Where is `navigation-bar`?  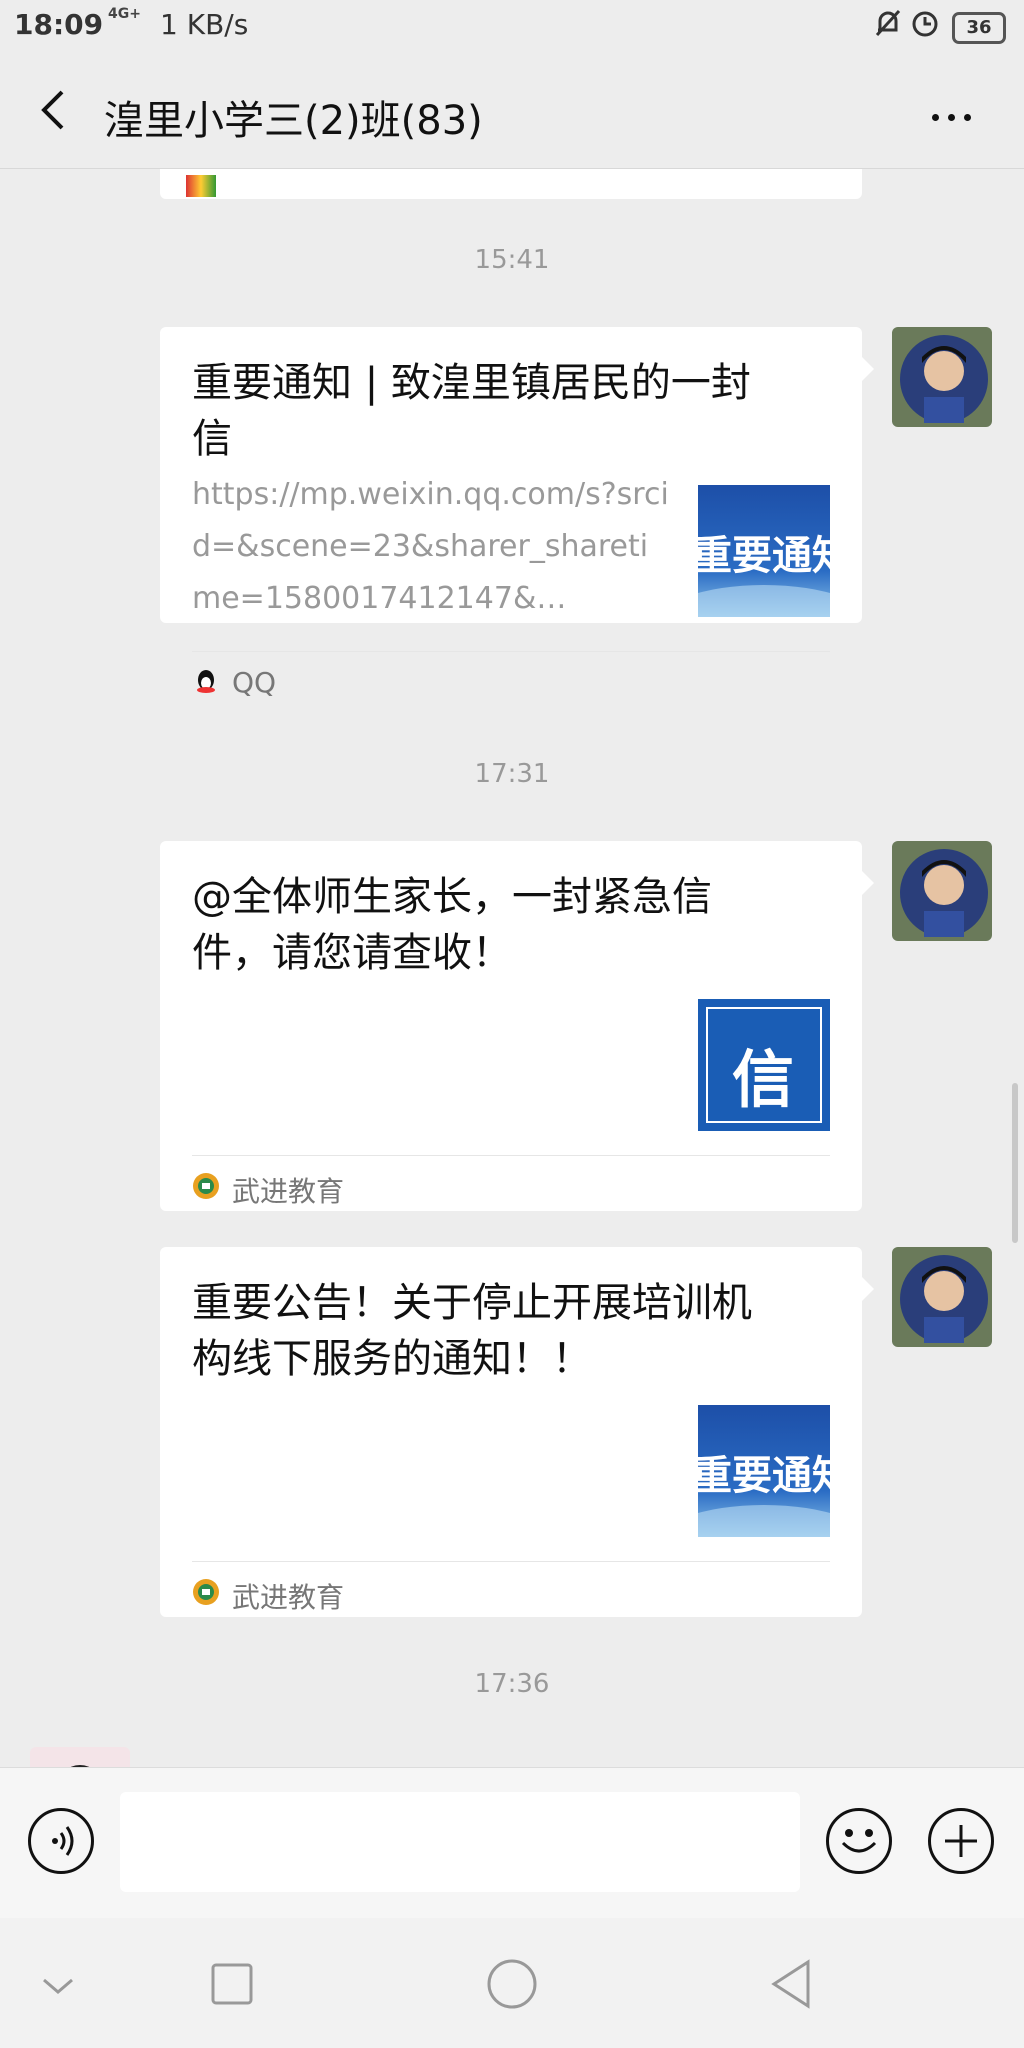
navigation-bar is located at coordinates (512, 1983).